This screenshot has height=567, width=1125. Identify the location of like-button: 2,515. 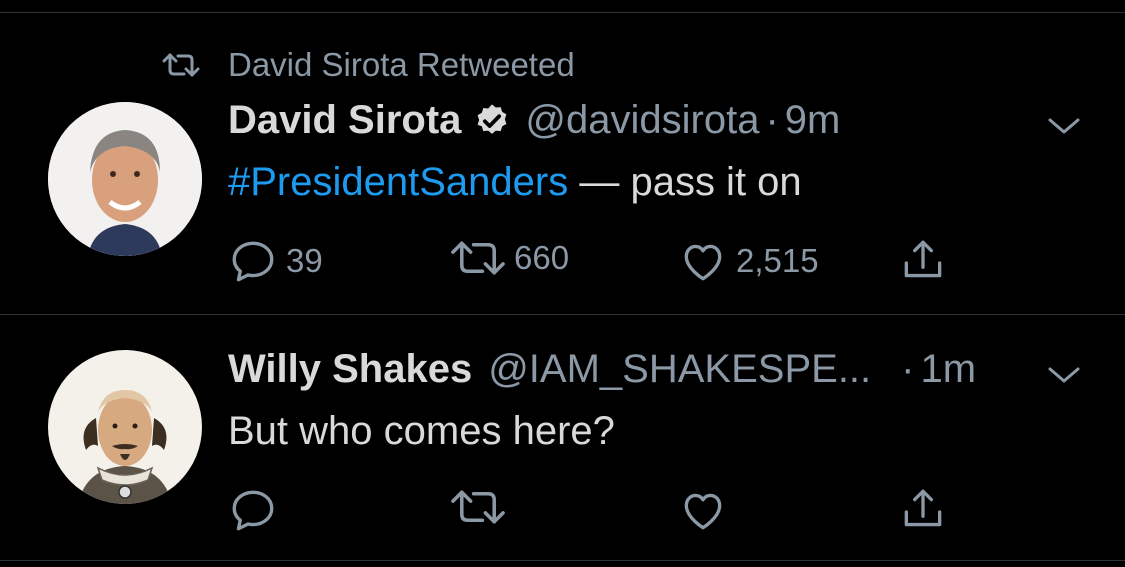
(748, 261).